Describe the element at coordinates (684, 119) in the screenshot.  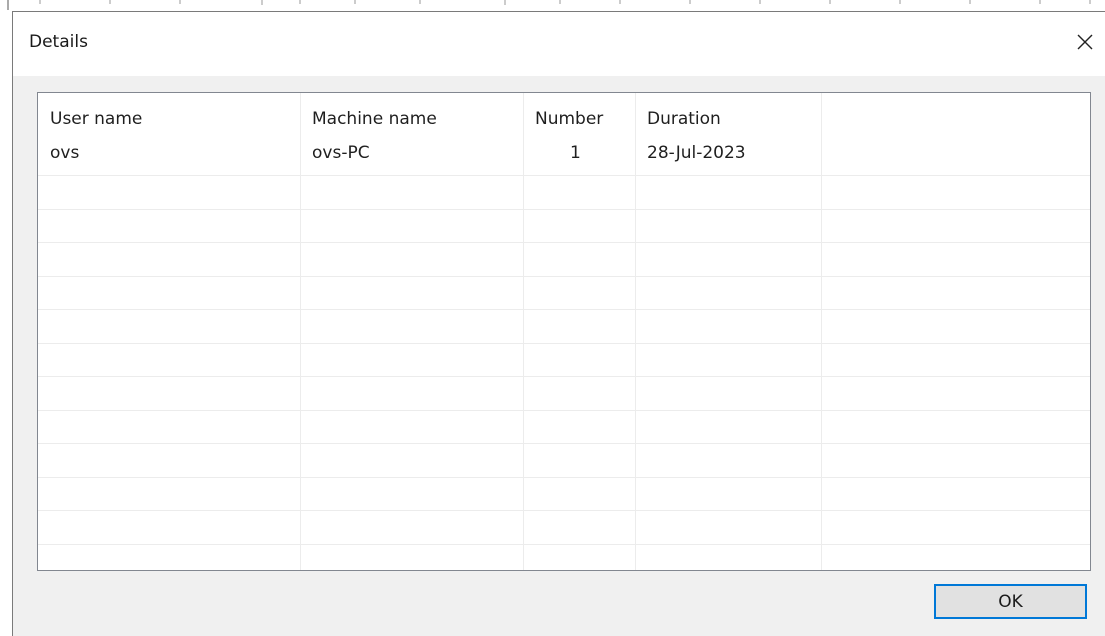
I see `column-header-duration: Duration` at that location.